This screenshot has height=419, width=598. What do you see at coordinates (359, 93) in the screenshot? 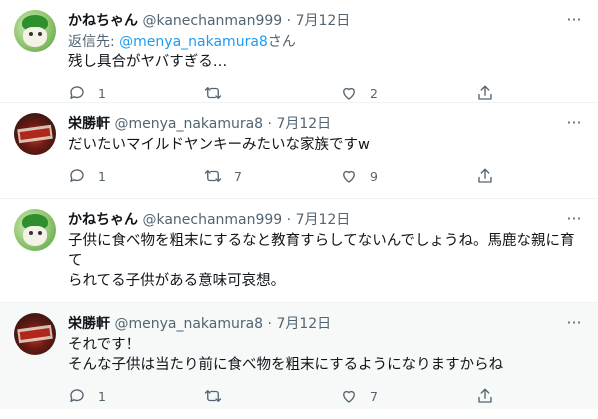
I see `like-button: 2` at bounding box center [359, 93].